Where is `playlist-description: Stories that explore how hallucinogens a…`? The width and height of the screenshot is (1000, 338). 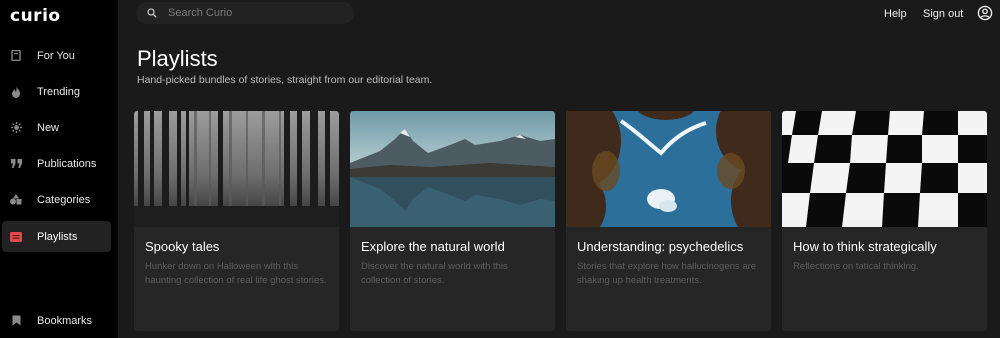
playlist-description: Stories that explore how hallucinogens a… is located at coordinates (667, 273).